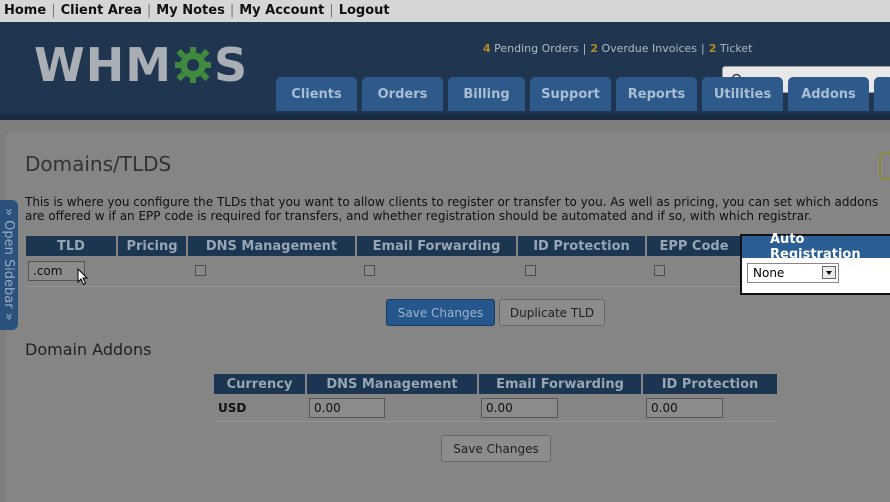  Describe the element at coordinates (190, 10) in the screenshot. I see `nav-my-notes-link: My Notes` at that location.